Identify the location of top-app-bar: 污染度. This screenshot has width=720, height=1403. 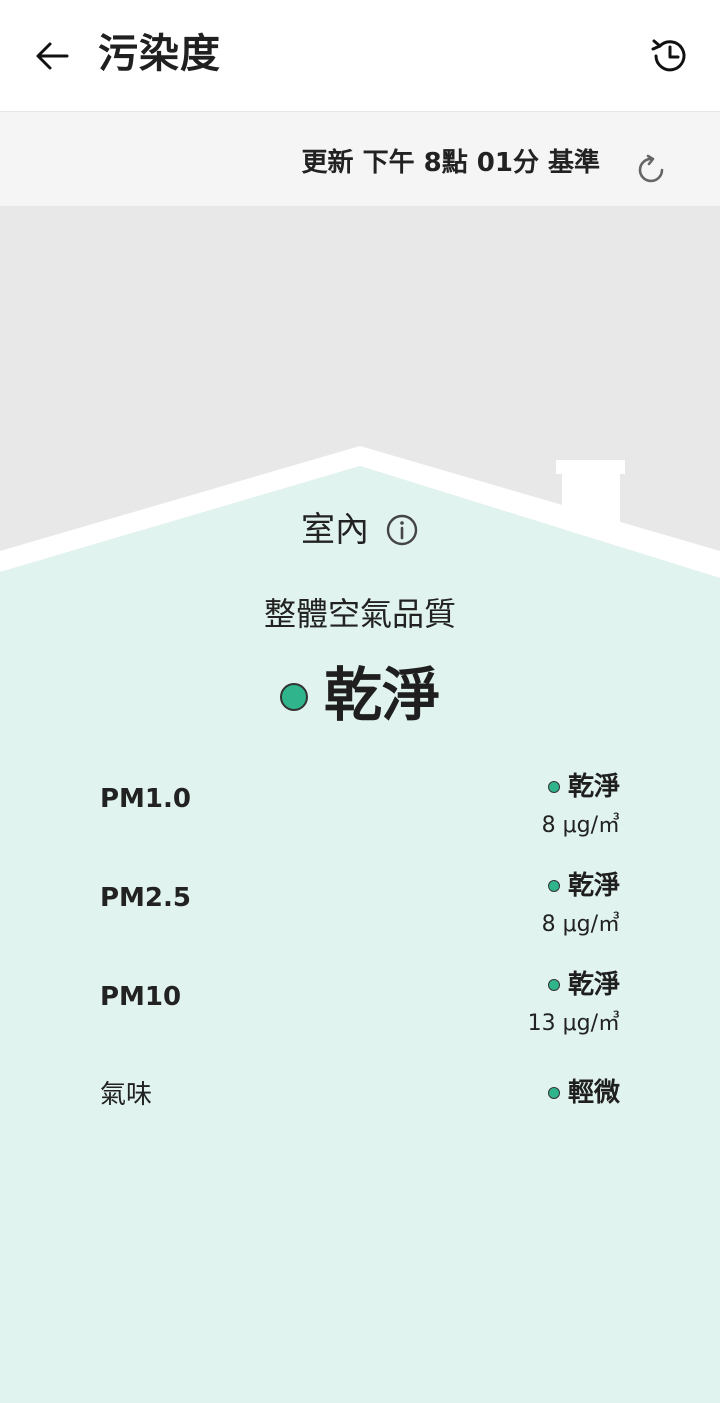
(360, 56).